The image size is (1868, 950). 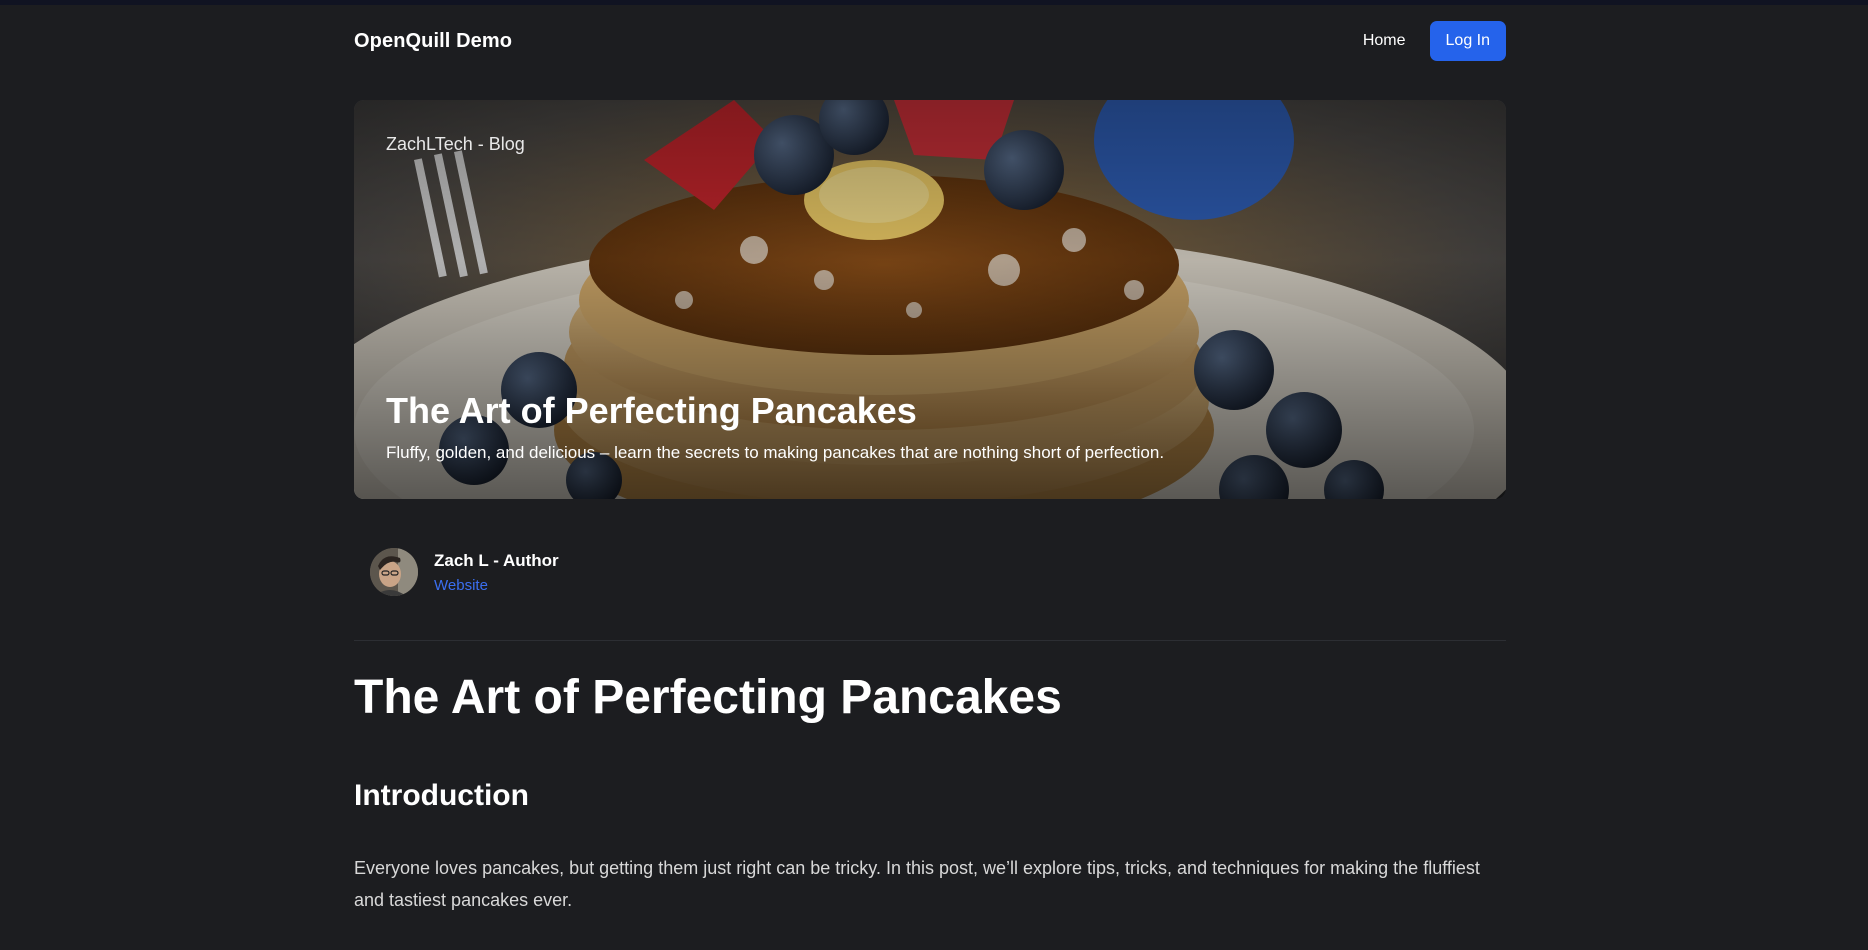 I want to click on section-divider, so click(x=930, y=640).